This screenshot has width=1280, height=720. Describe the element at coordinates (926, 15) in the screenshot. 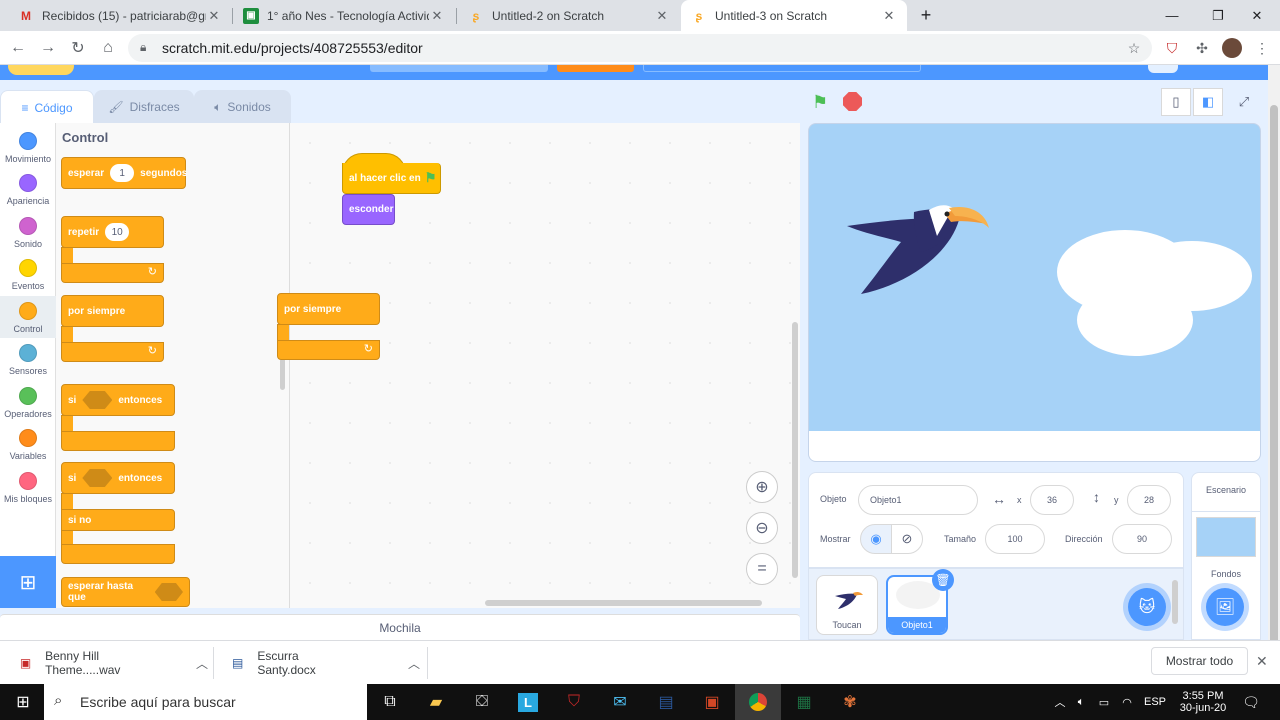

I see `new-tab-button: +` at that location.